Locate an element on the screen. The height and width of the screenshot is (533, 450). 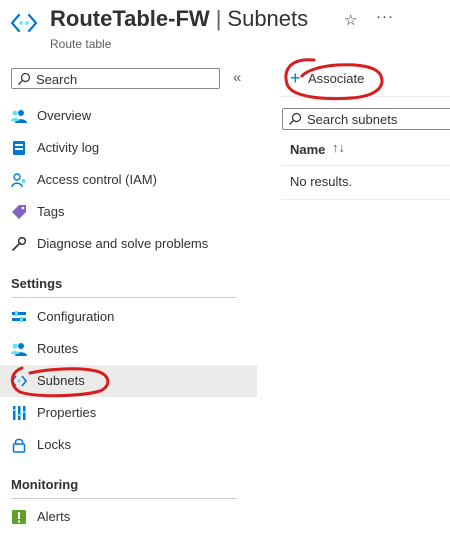
sidebar-item-locks: Locks is located at coordinates (128, 445).